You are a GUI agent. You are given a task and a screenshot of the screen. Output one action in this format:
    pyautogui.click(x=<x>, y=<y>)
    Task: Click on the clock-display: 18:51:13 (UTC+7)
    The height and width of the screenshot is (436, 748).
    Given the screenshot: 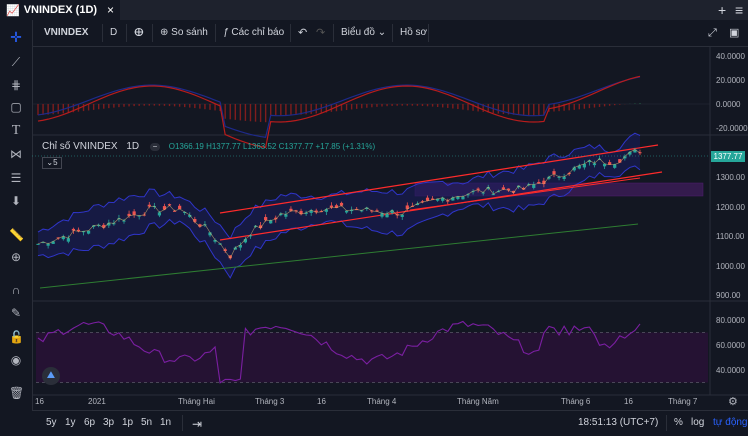 What is the action you would take?
    pyautogui.click(x=618, y=422)
    